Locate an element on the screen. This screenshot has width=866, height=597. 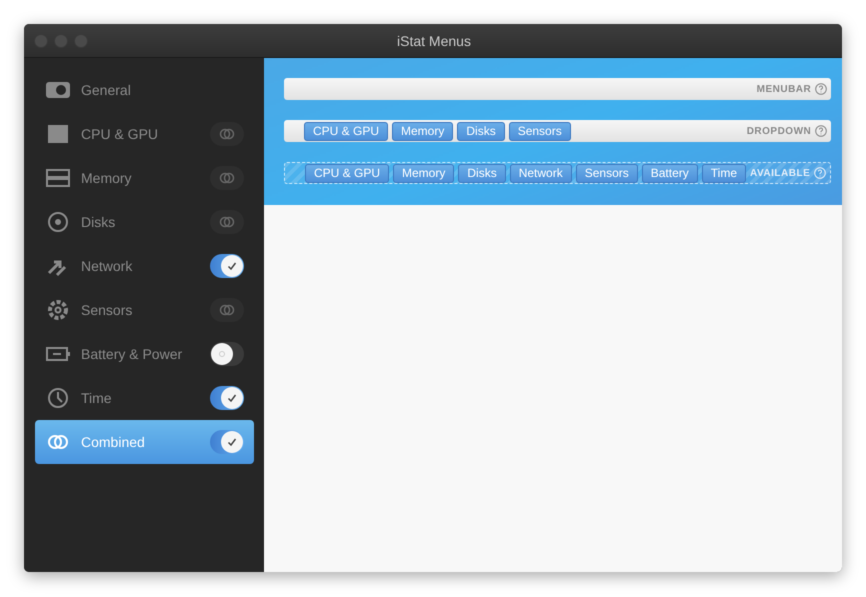
fan-icon is located at coordinates (58, 310).